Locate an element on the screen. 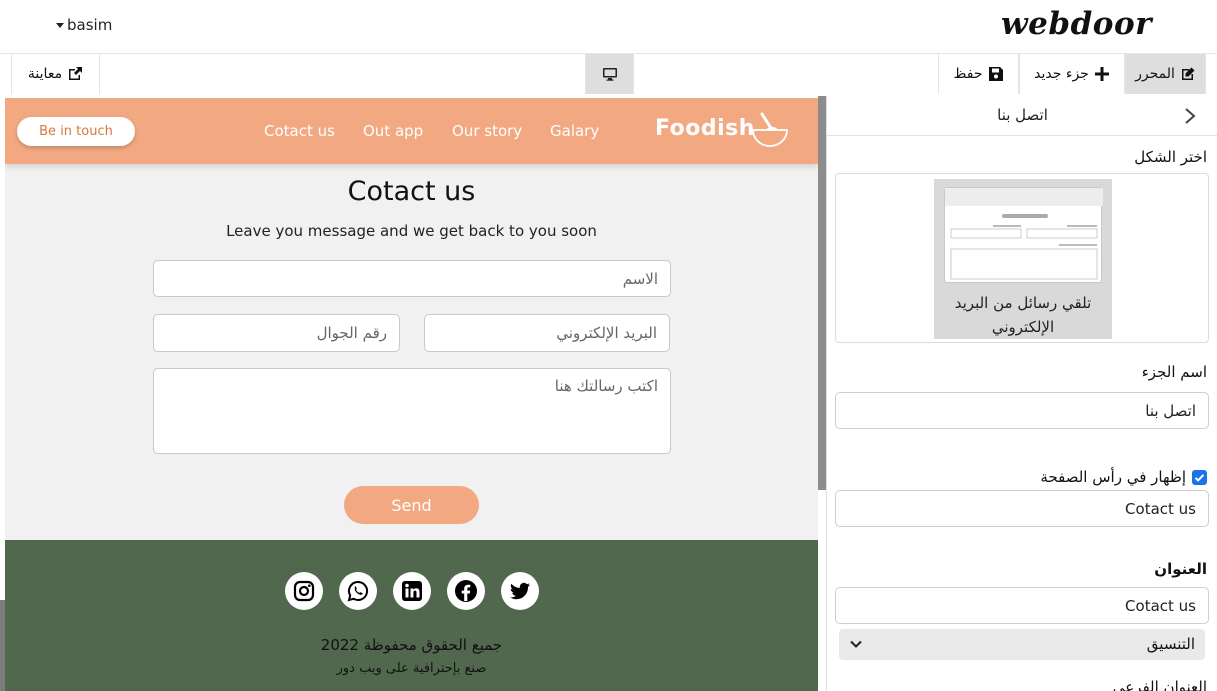 This screenshot has height=691, width=1217. layout-caption-line2: الإلكتروني is located at coordinates (1023, 327).